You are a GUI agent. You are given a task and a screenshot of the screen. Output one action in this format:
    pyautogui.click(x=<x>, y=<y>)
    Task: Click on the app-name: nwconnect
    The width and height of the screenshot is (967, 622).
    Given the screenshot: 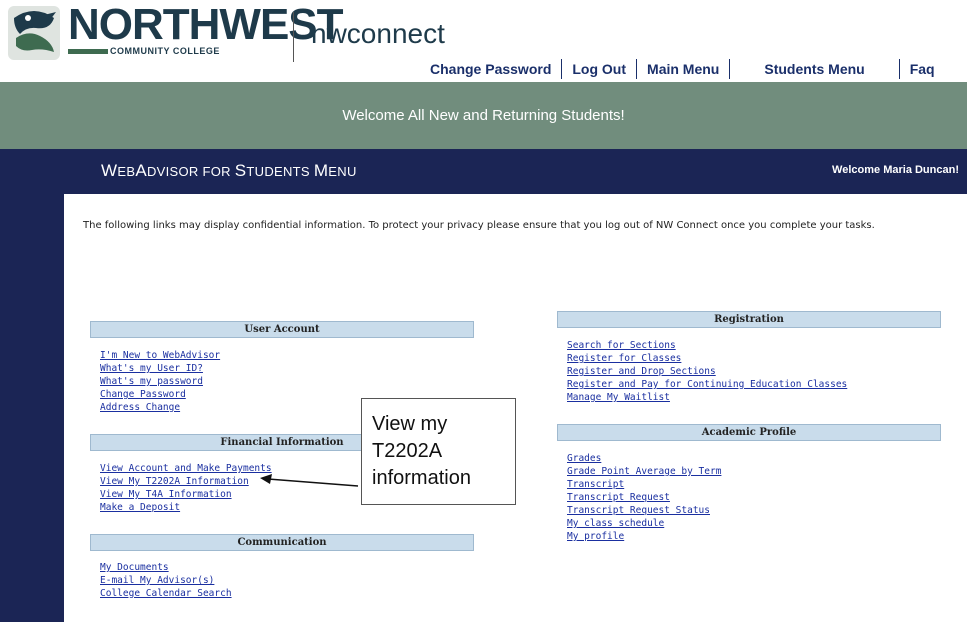 What is the action you would take?
    pyautogui.click(x=378, y=33)
    